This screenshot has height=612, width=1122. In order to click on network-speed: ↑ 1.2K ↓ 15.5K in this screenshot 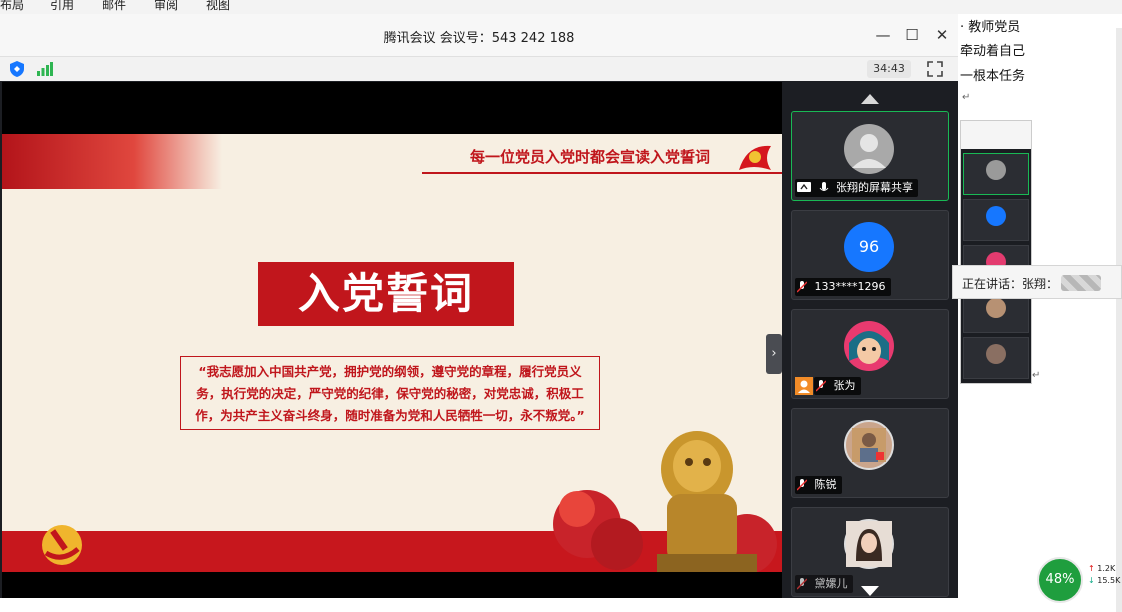, I will do `click(1104, 575)`.